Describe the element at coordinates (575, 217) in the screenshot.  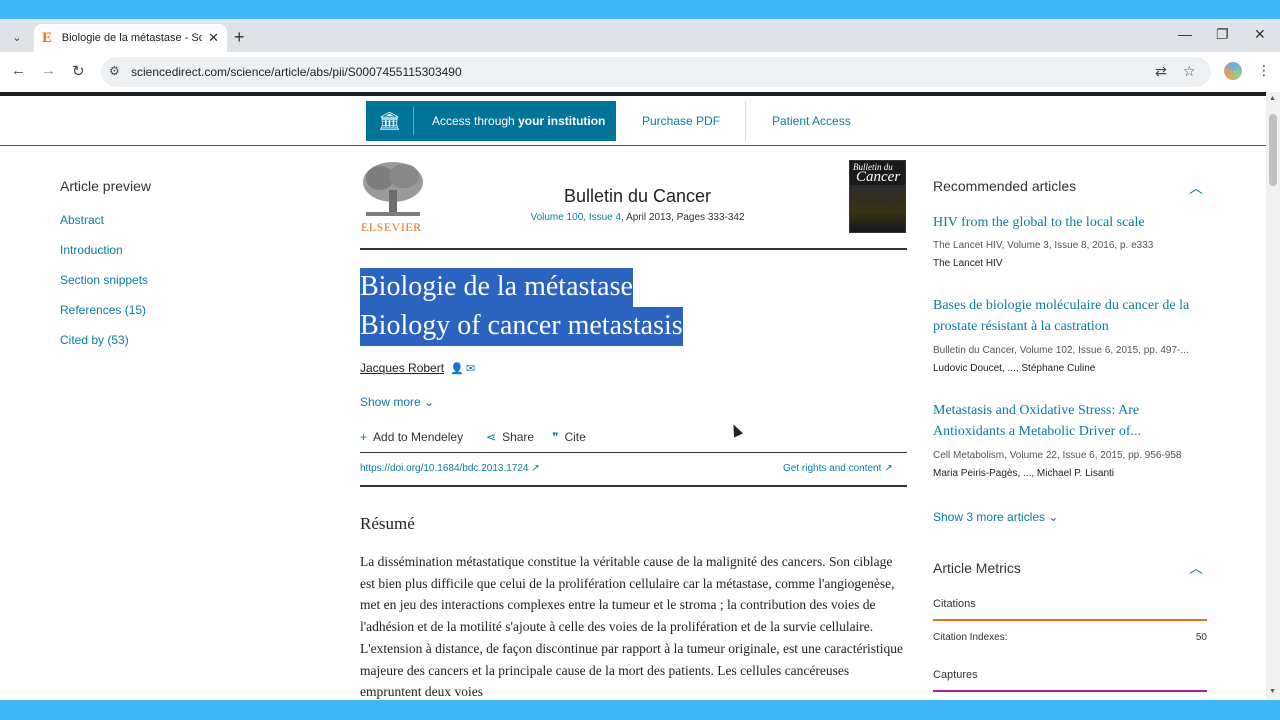
I see `volume-issue-link: Volume 100, Issue 4` at that location.